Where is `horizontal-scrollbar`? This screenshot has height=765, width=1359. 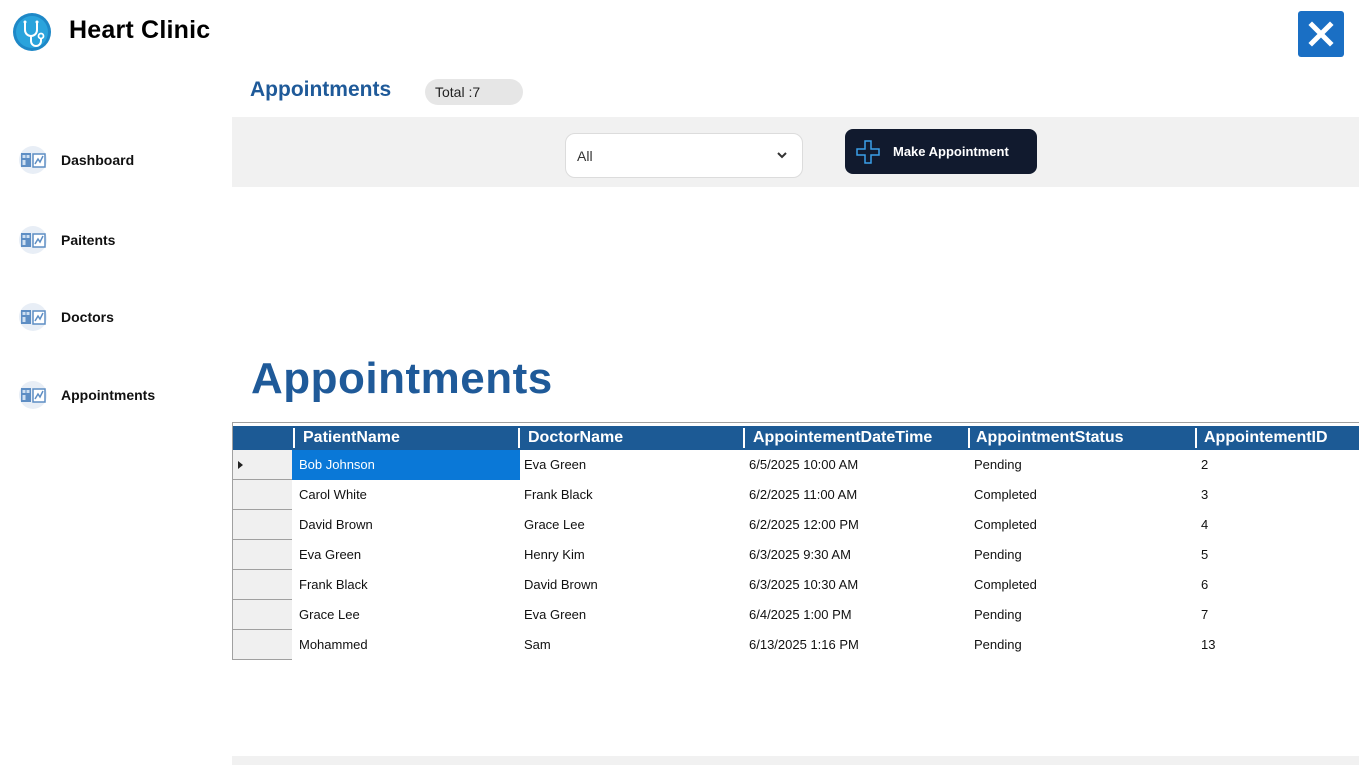 horizontal-scrollbar is located at coordinates (795, 760).